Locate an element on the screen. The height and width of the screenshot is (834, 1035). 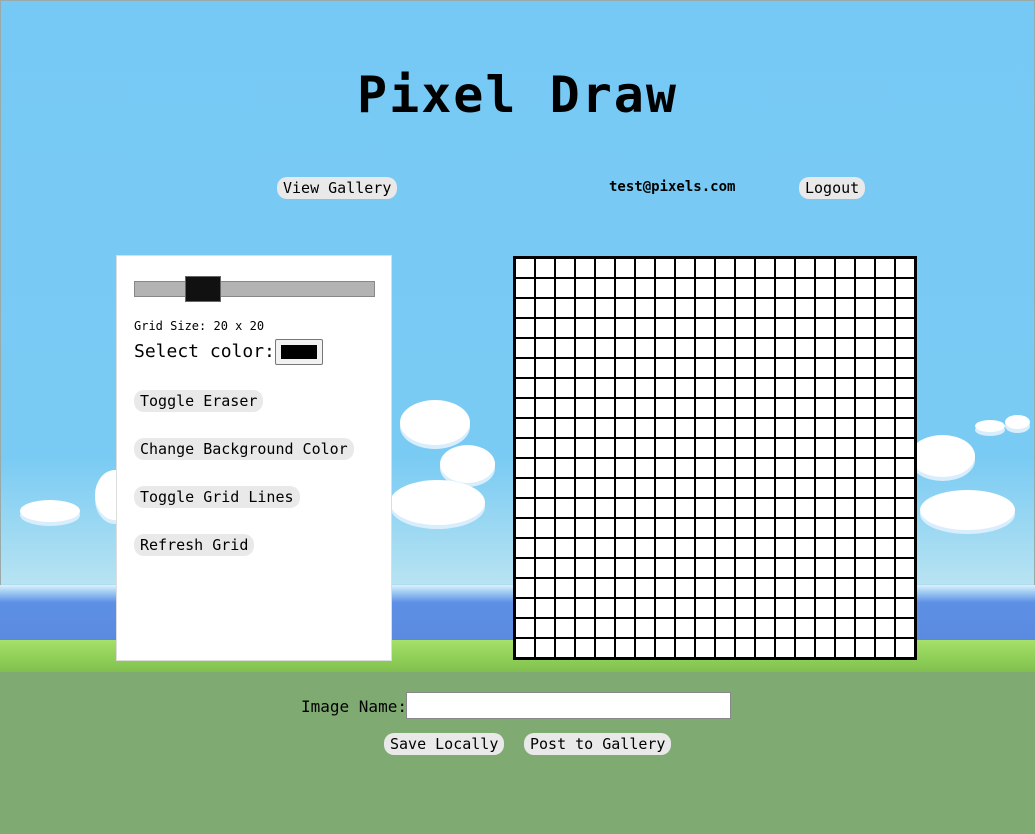
logout-button: Logout is located at coordinates (832, 188).